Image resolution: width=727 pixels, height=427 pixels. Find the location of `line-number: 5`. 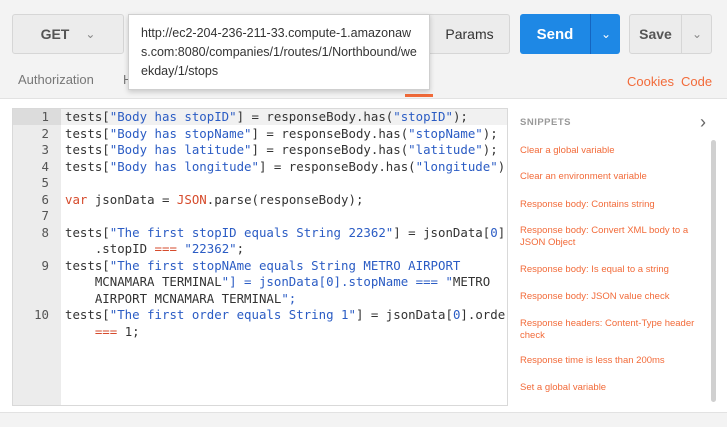

line-number: 5 is located at coordinates (45, 182).